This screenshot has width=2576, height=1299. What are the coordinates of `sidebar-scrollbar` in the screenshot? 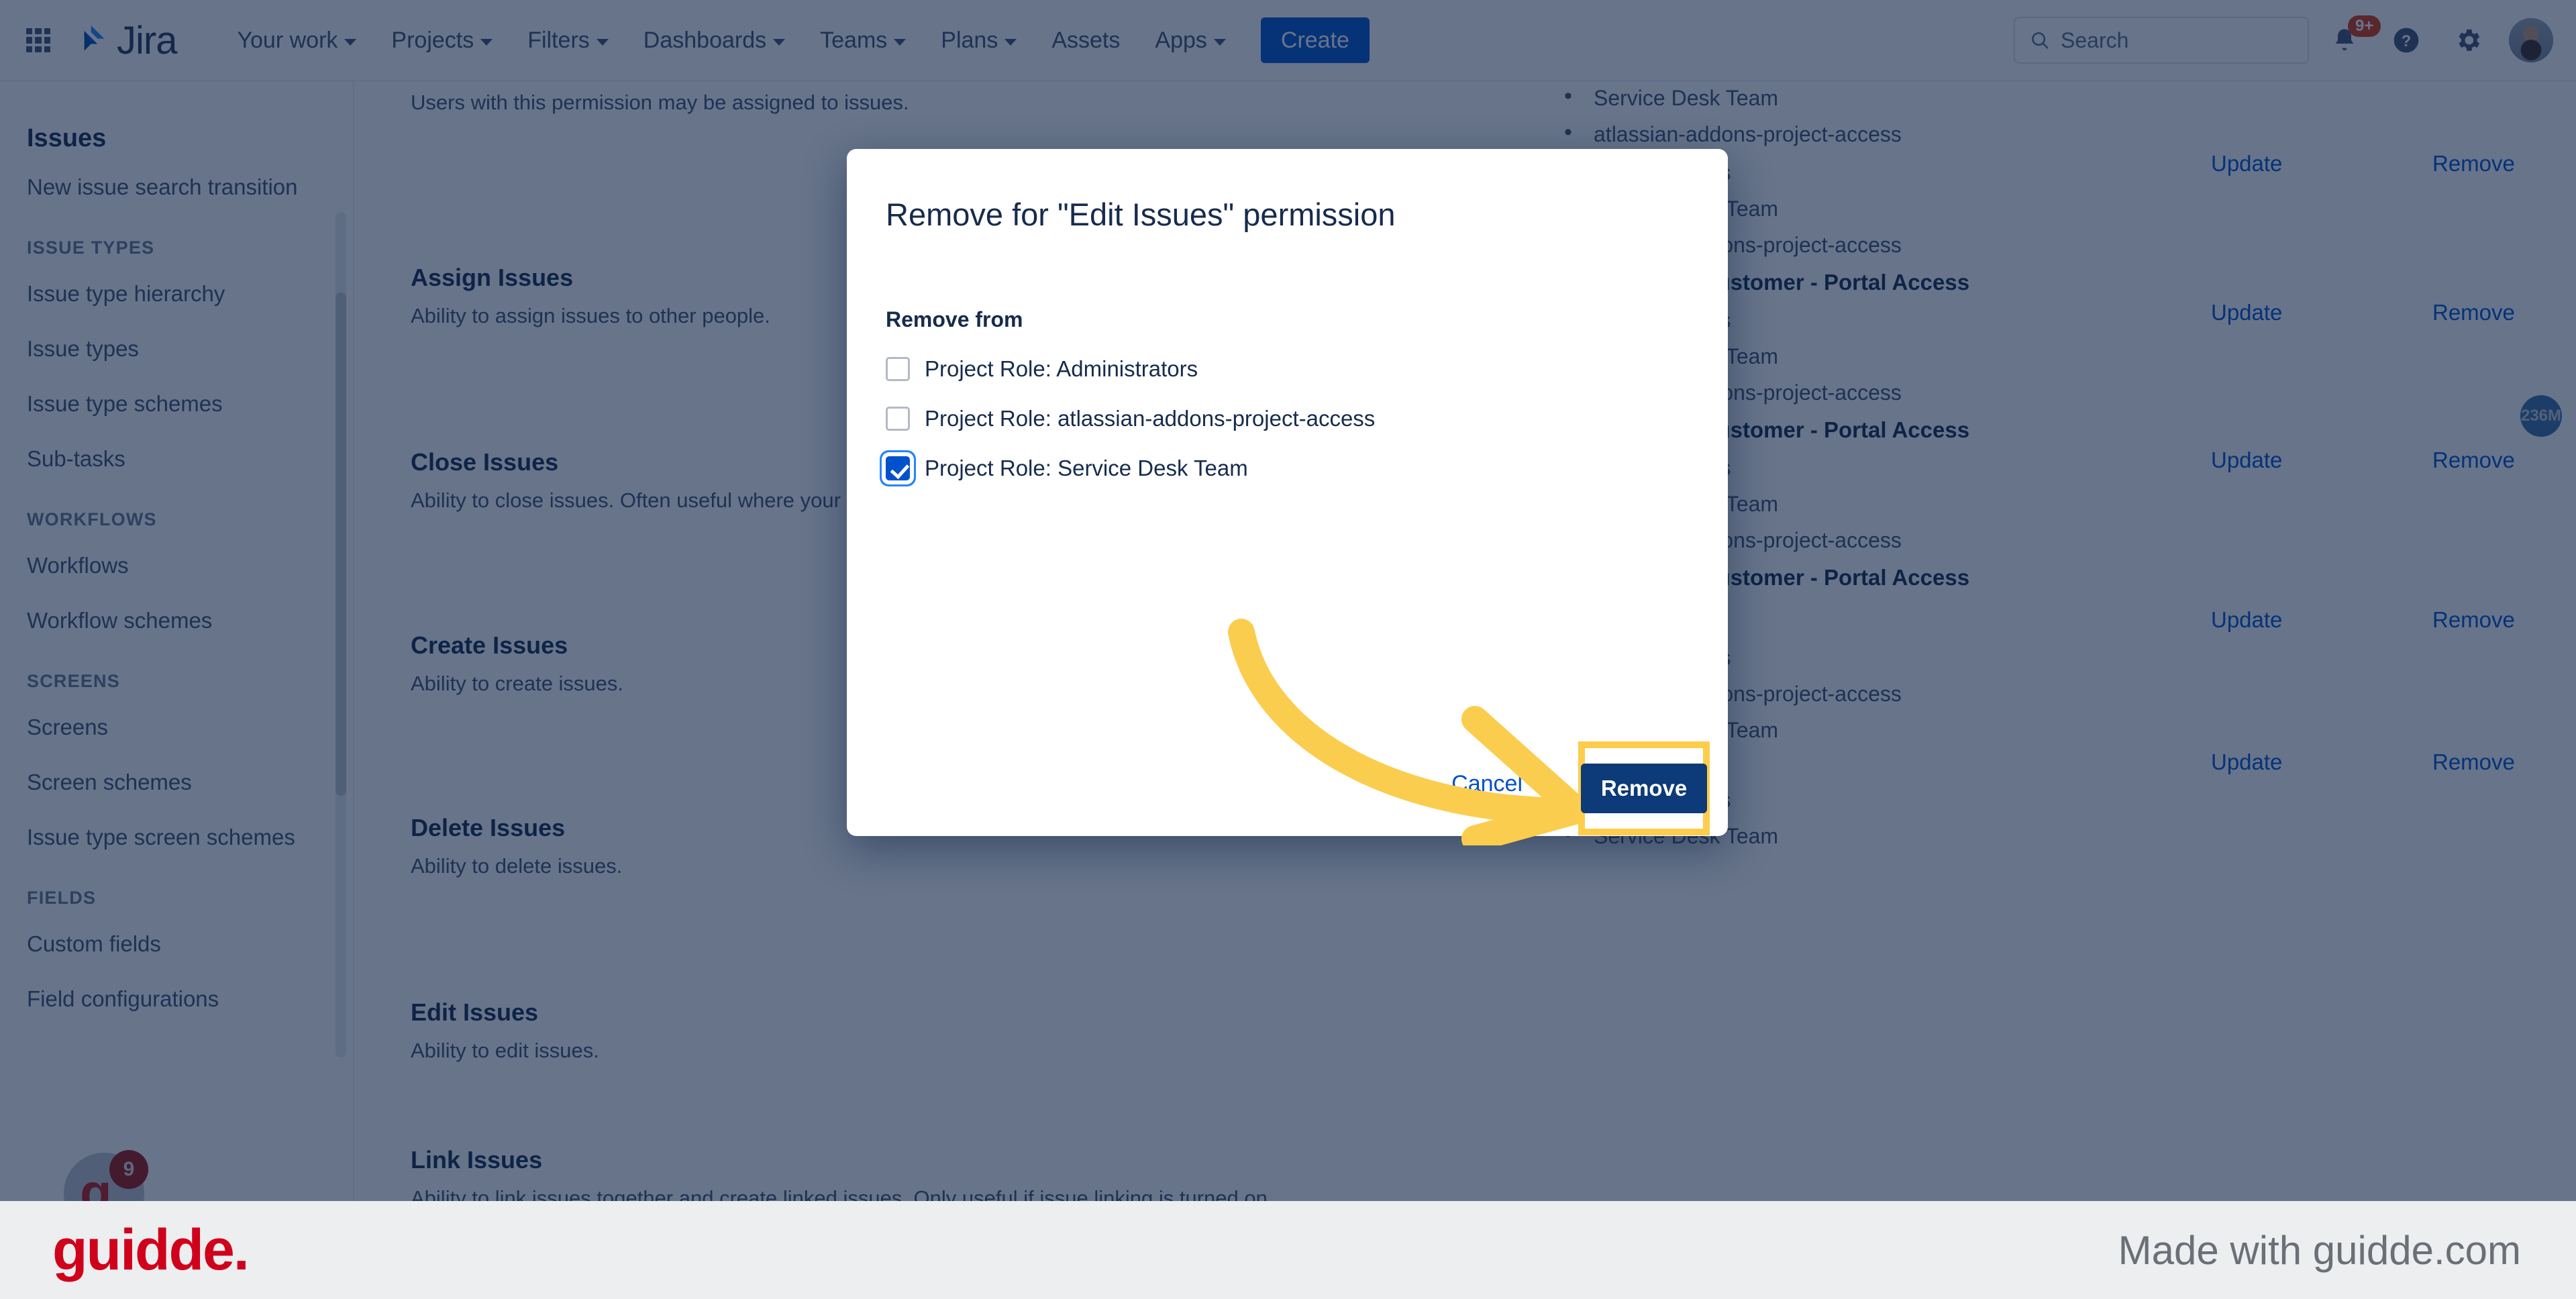 It's located at (341, 634).